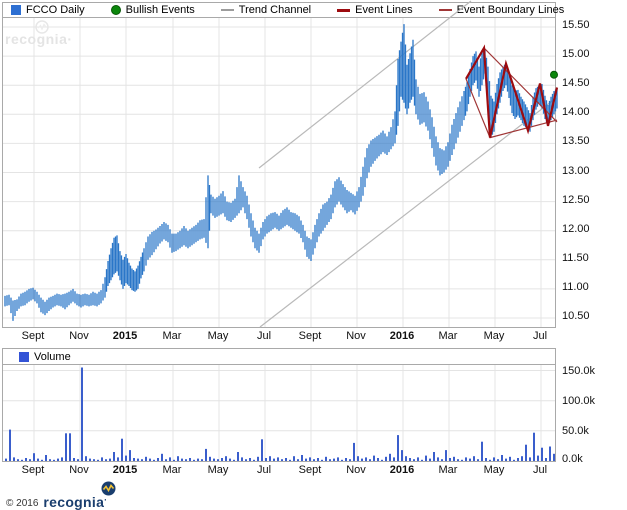 Image resolution: width=627 pixels, height=510 pixels. I want to click on legend-item-trend-channel: Trend Channel, so click(266, 10).